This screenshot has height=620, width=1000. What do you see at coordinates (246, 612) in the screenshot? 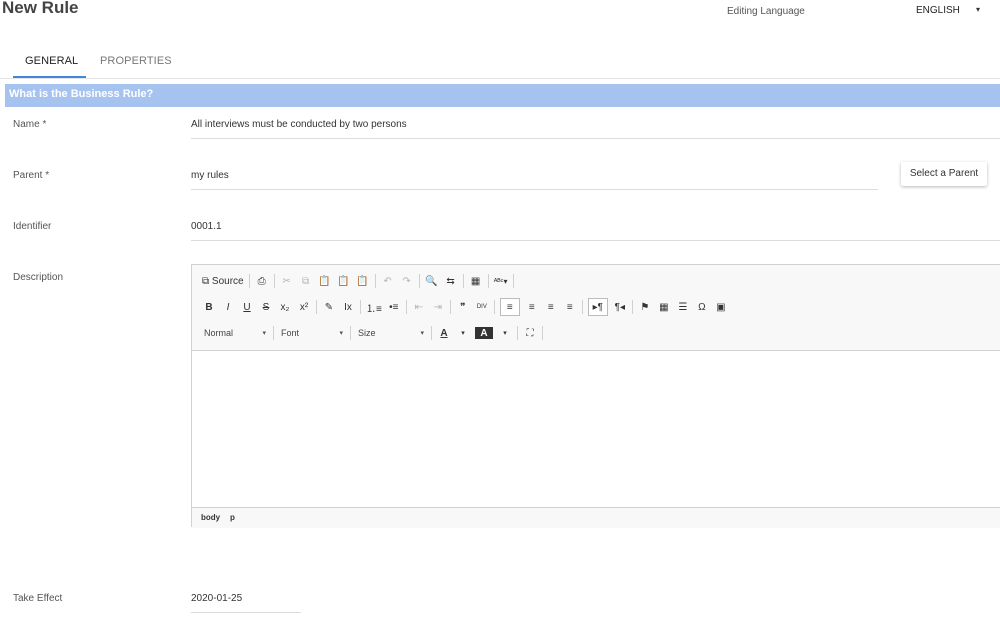
I see `take-effect-field-underline` at bounding box center [246, 612].